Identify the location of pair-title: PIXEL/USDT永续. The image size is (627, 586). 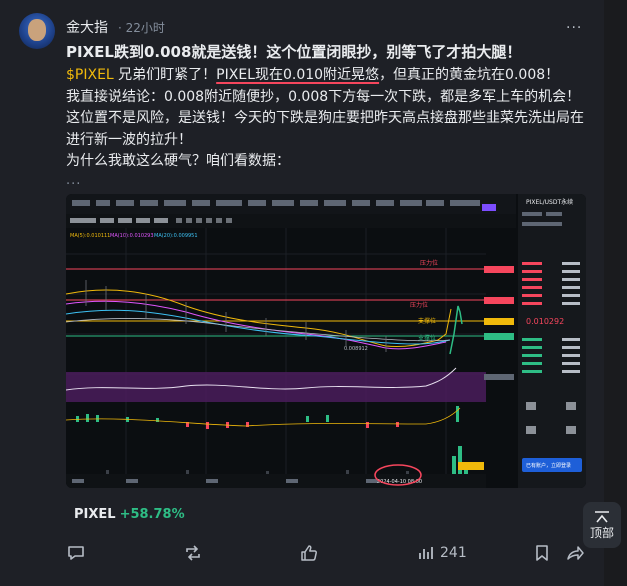
(549, 202).